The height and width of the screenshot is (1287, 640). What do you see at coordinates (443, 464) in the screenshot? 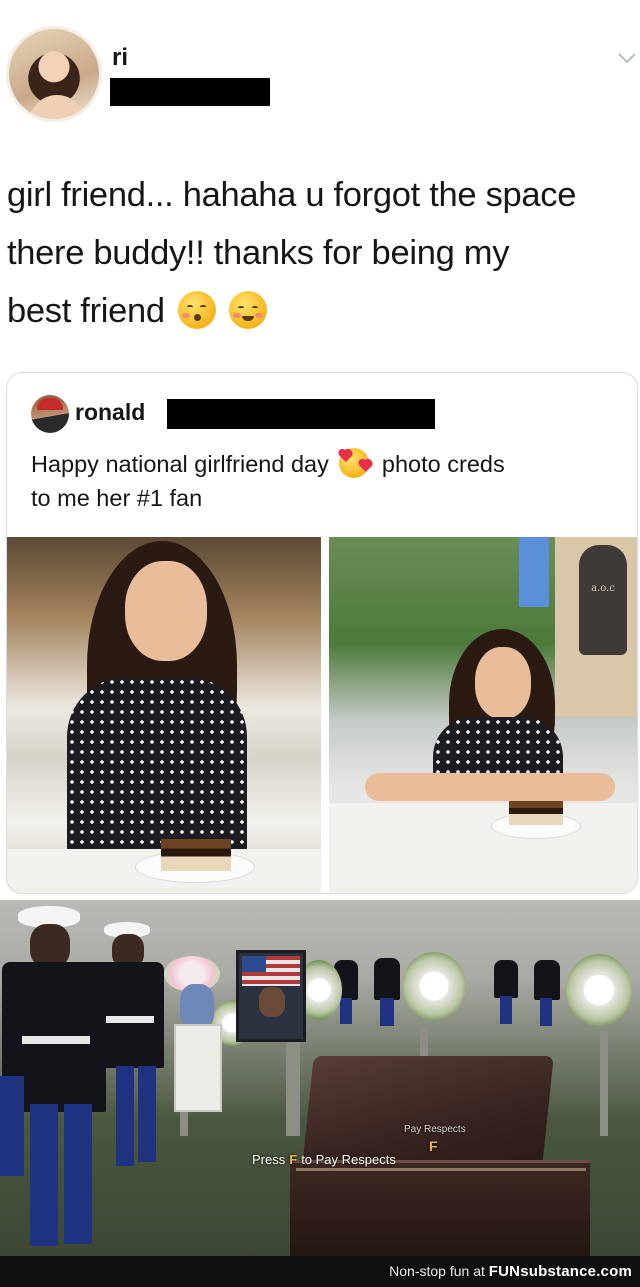
I see `quoted-text-after-emoji: photo creds` at bounding box center [443, 464].